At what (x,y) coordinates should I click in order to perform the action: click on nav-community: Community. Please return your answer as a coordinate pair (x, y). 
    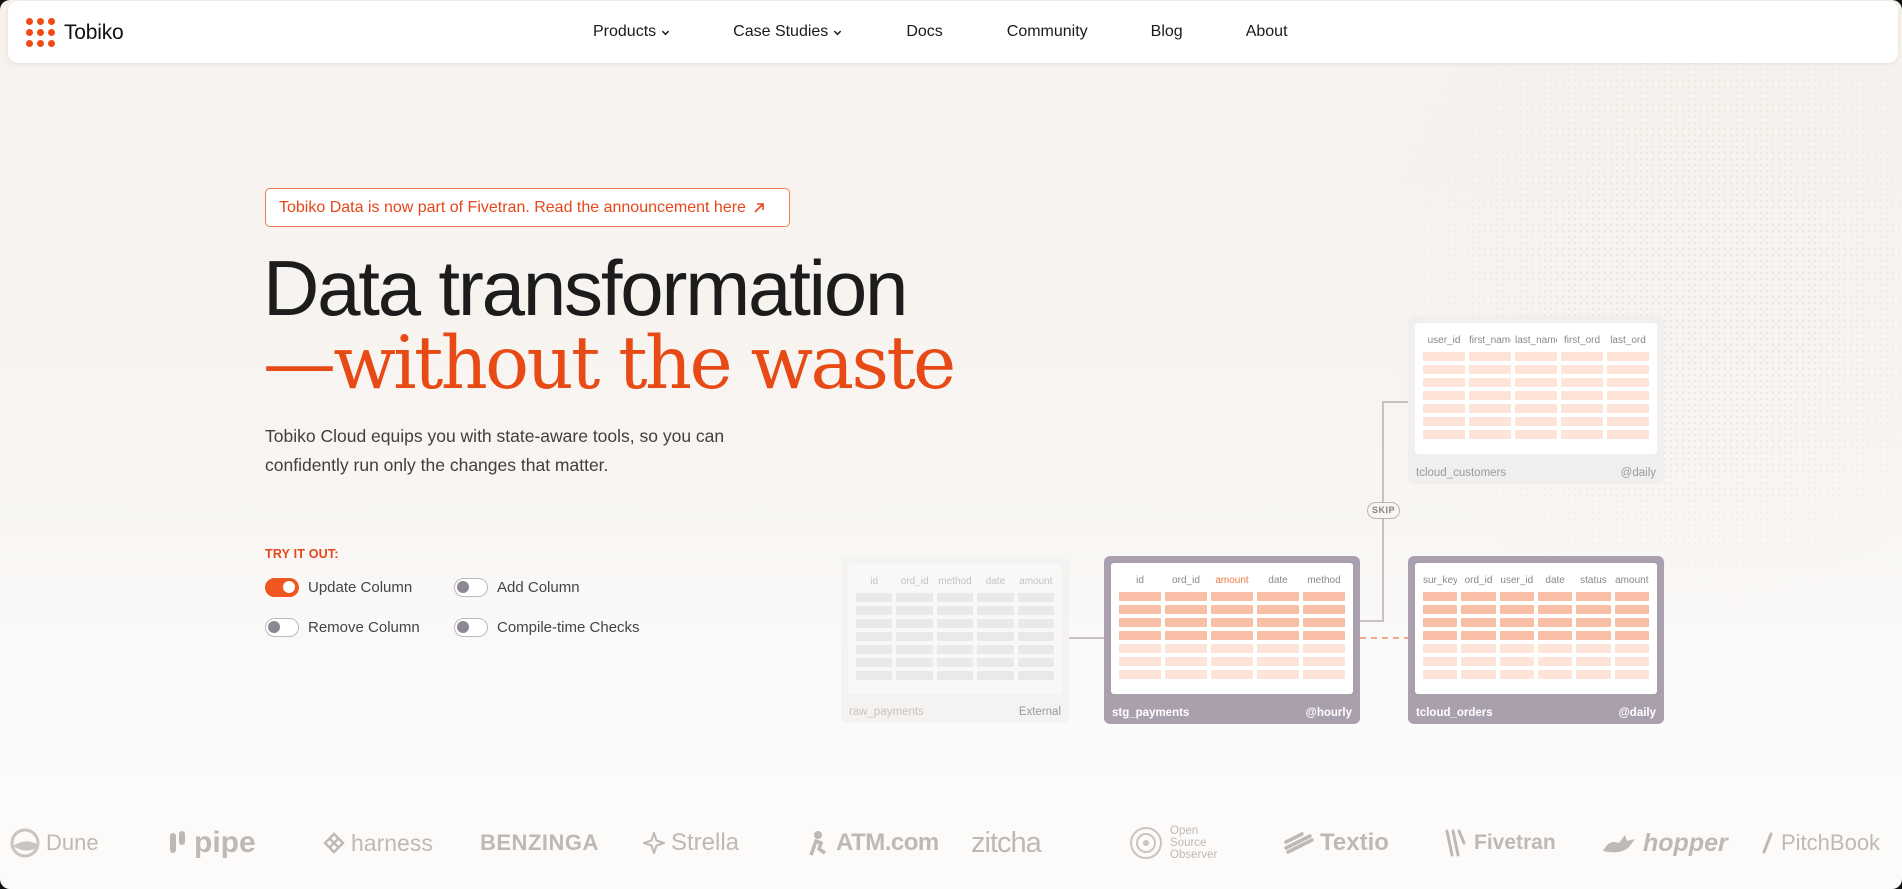
    Looking at the image, I should click on (1047, 32).